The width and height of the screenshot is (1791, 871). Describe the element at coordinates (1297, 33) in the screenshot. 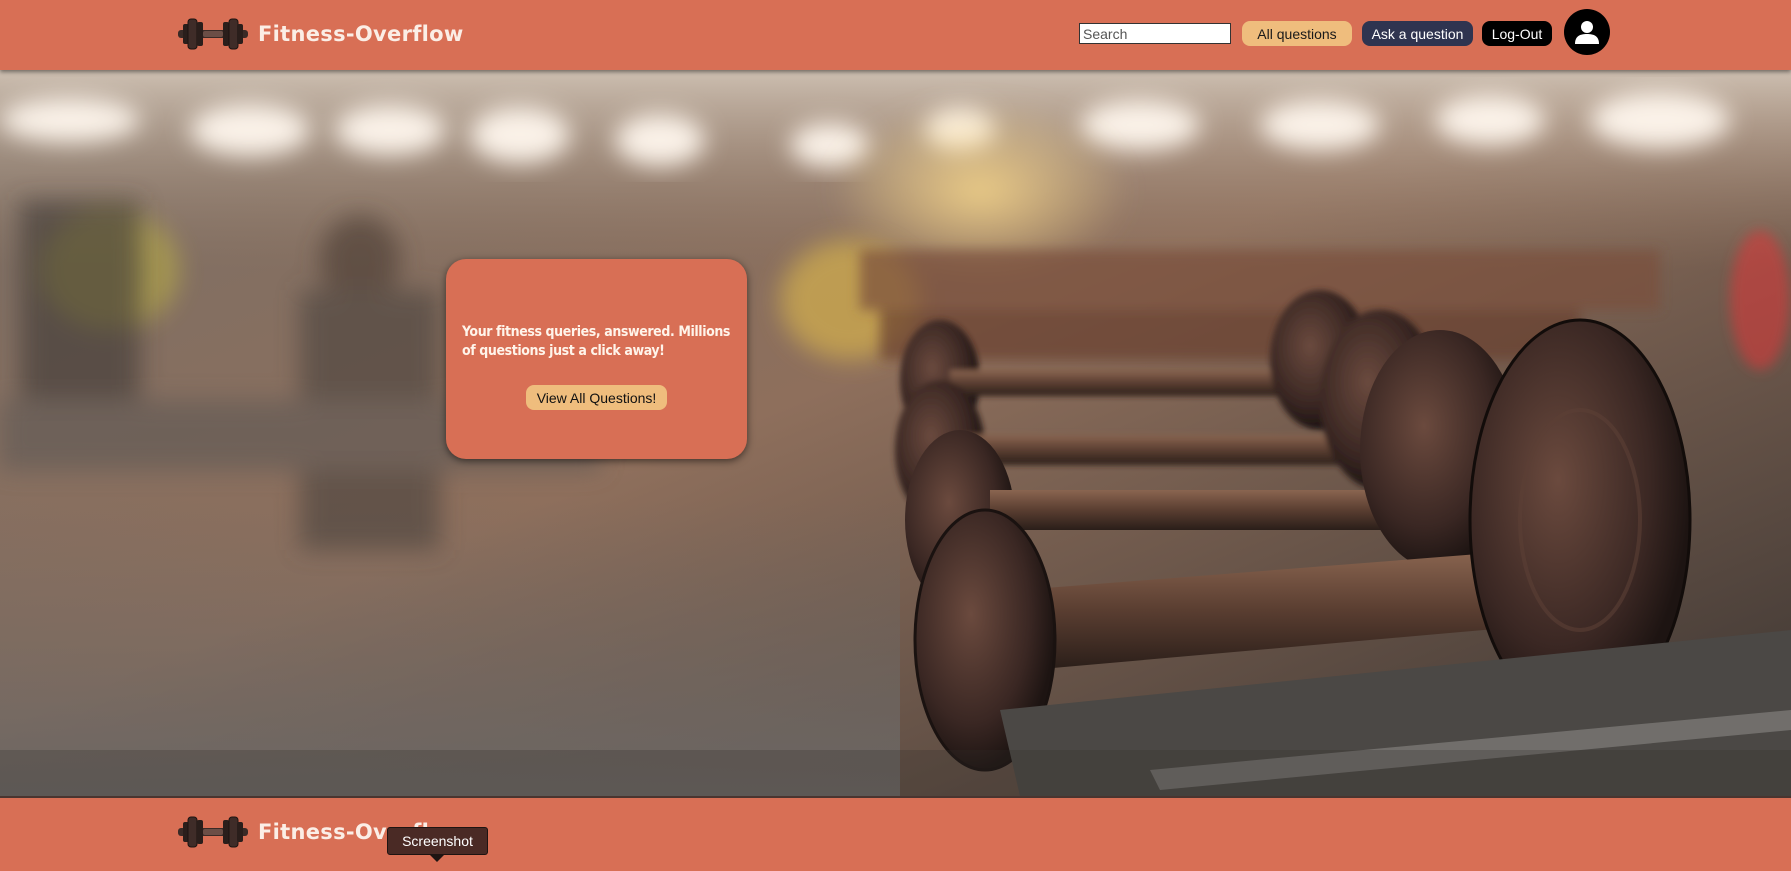

I see `all-questions-button: All questions` at that location.